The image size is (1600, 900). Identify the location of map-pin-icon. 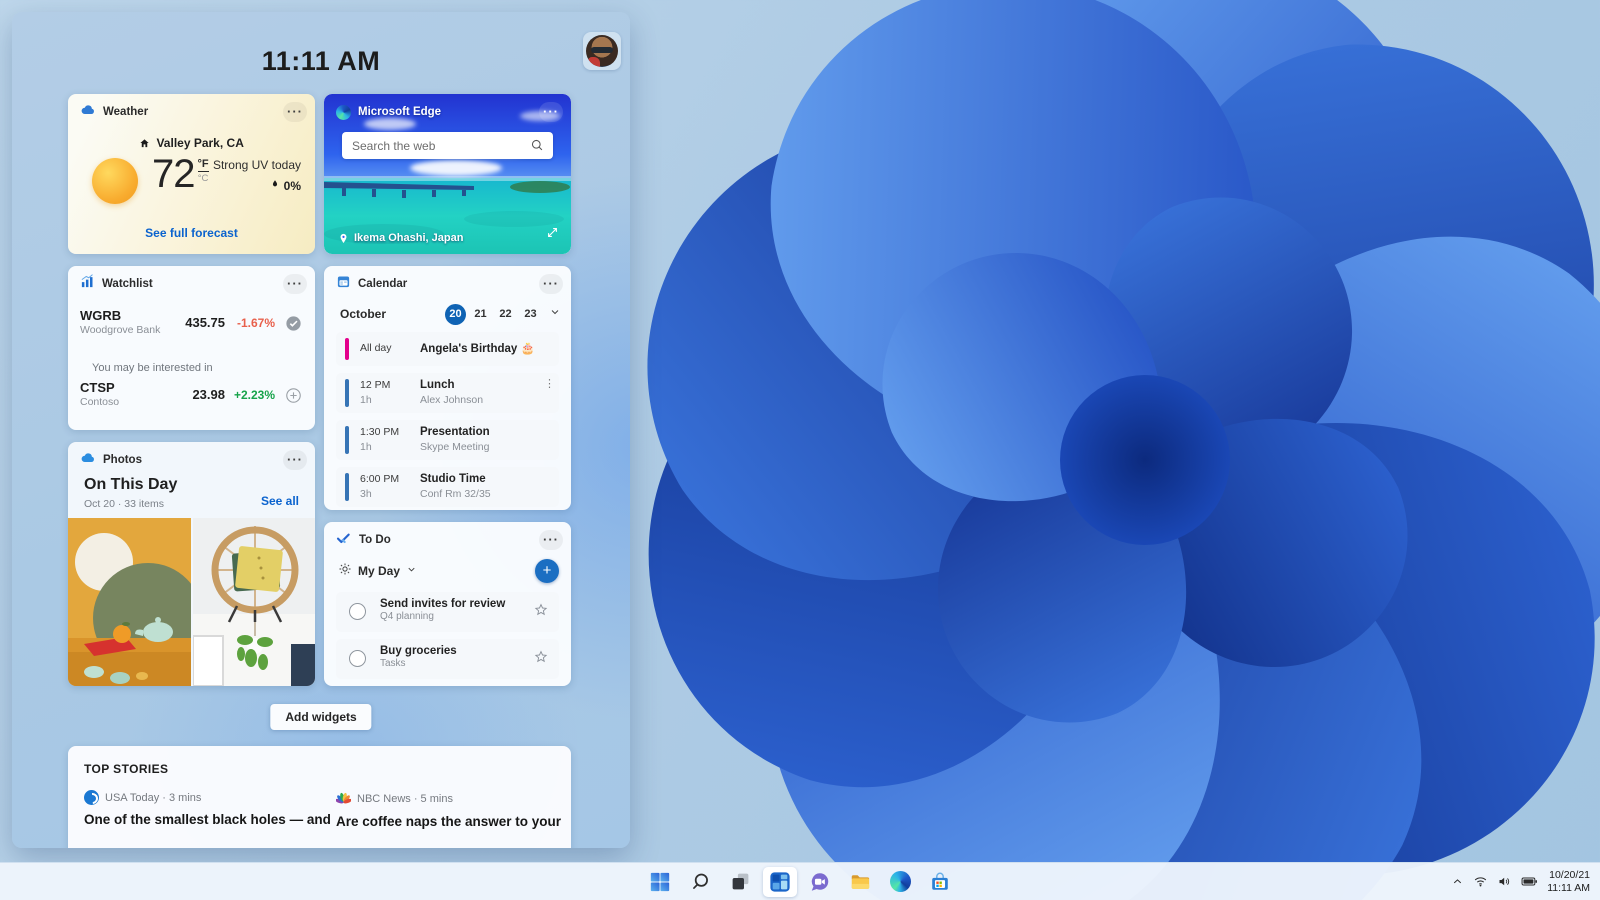
(343, 238).